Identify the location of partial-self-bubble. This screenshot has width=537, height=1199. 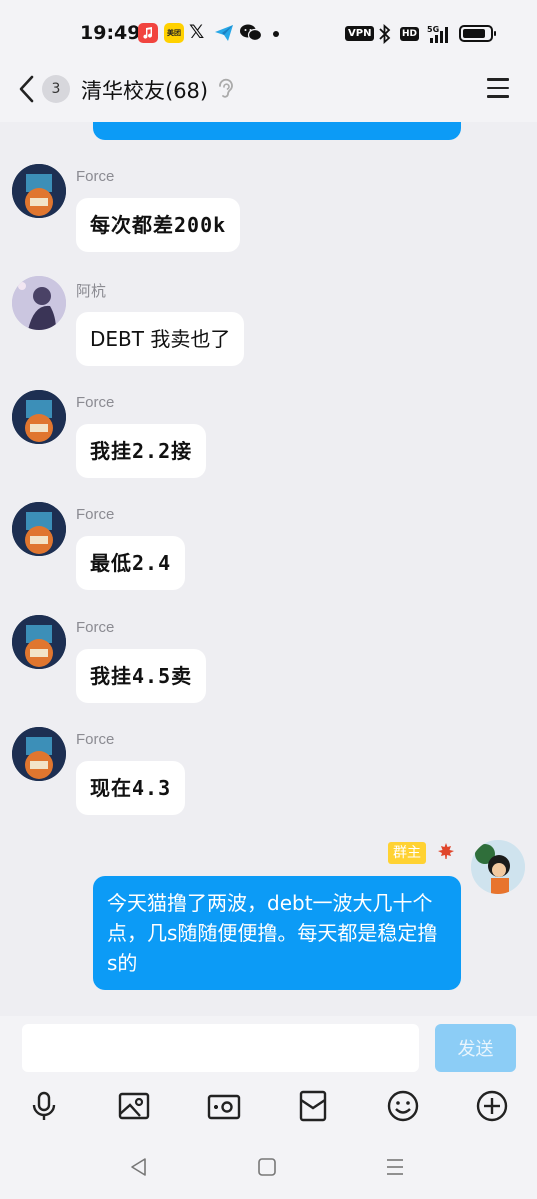
(277, 131).